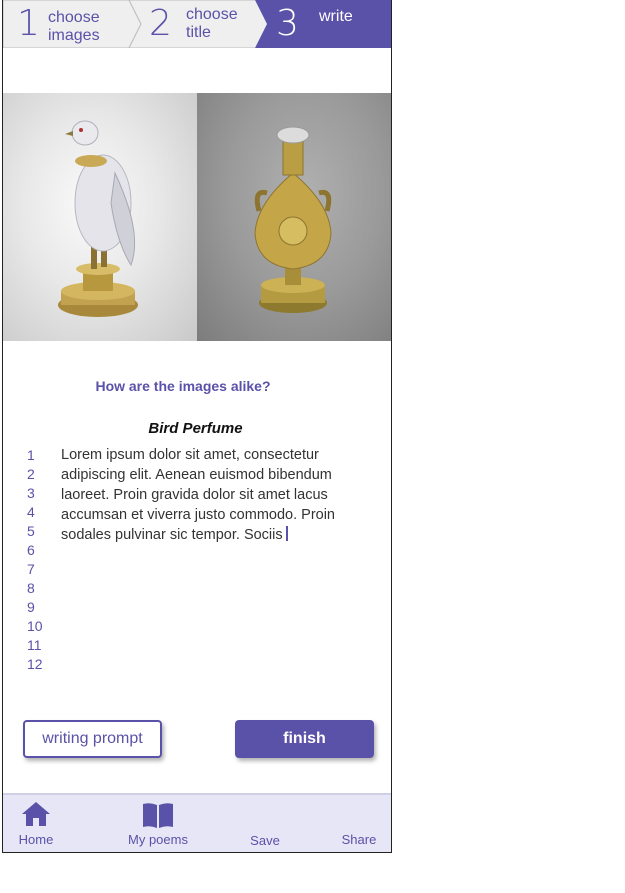 This screenshot has height=893, width=625. What do you see at coordinates (293, 219) in the screenshot?
I see `perfume-flask-drawing` at bounding box center [293, 219].